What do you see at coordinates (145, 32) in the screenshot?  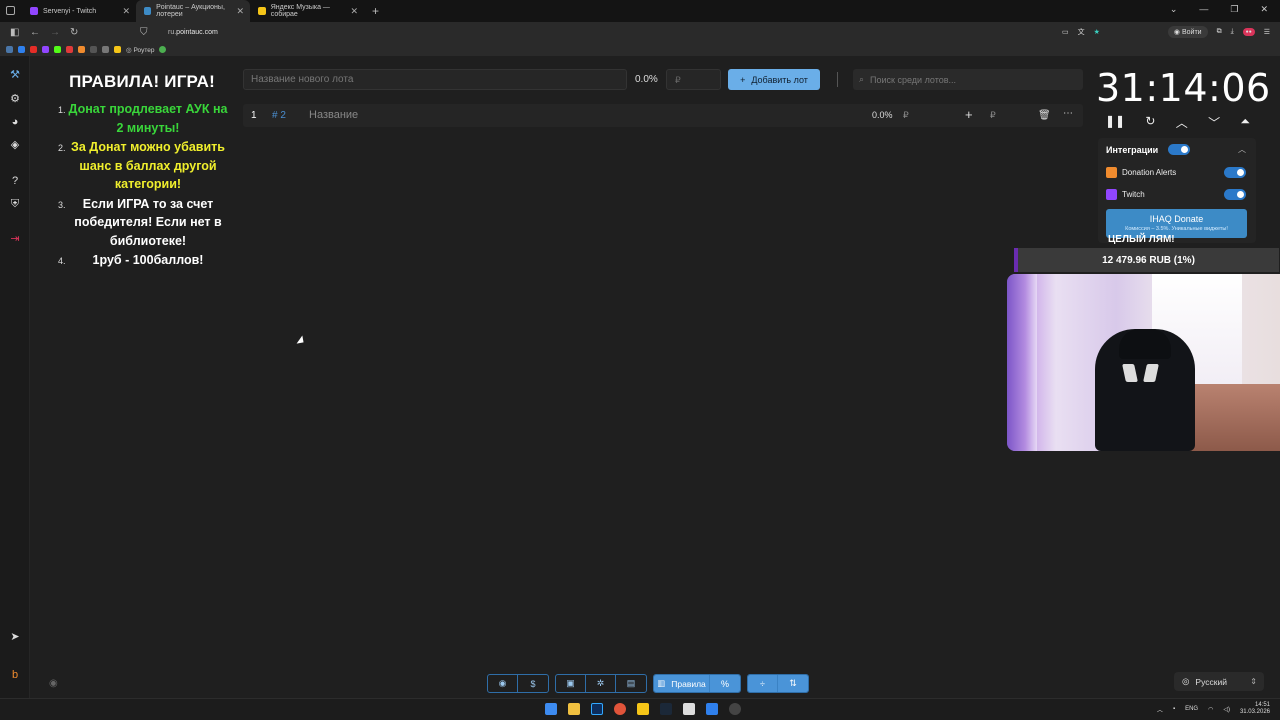 I see `shield-icon: ⛉` at bounding box center [145, 32].